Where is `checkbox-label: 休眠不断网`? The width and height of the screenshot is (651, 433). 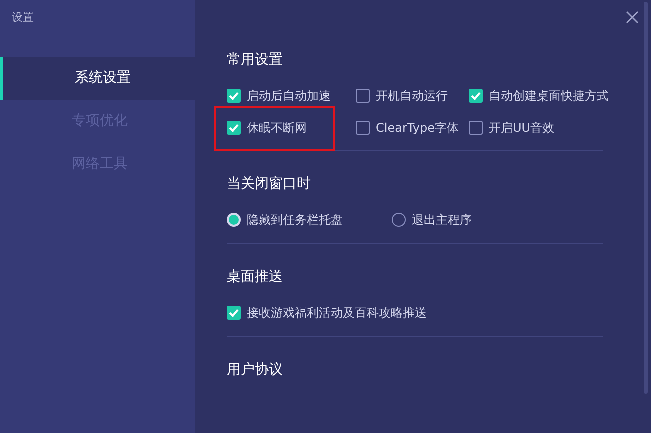
checkbox-label: 休眠不断网 is located at coordinates (277, 128).